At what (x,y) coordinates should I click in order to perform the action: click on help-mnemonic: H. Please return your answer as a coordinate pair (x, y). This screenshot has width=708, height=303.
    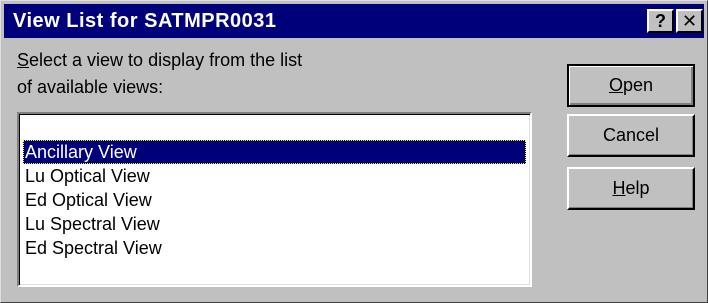
    Looking at the image, I should click on (619, 188).